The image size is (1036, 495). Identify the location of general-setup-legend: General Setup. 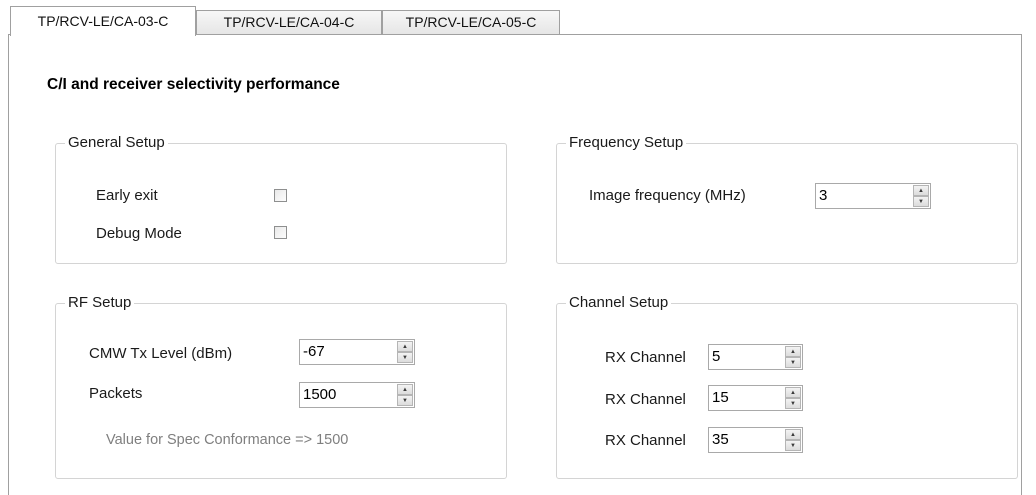
(116, 143).